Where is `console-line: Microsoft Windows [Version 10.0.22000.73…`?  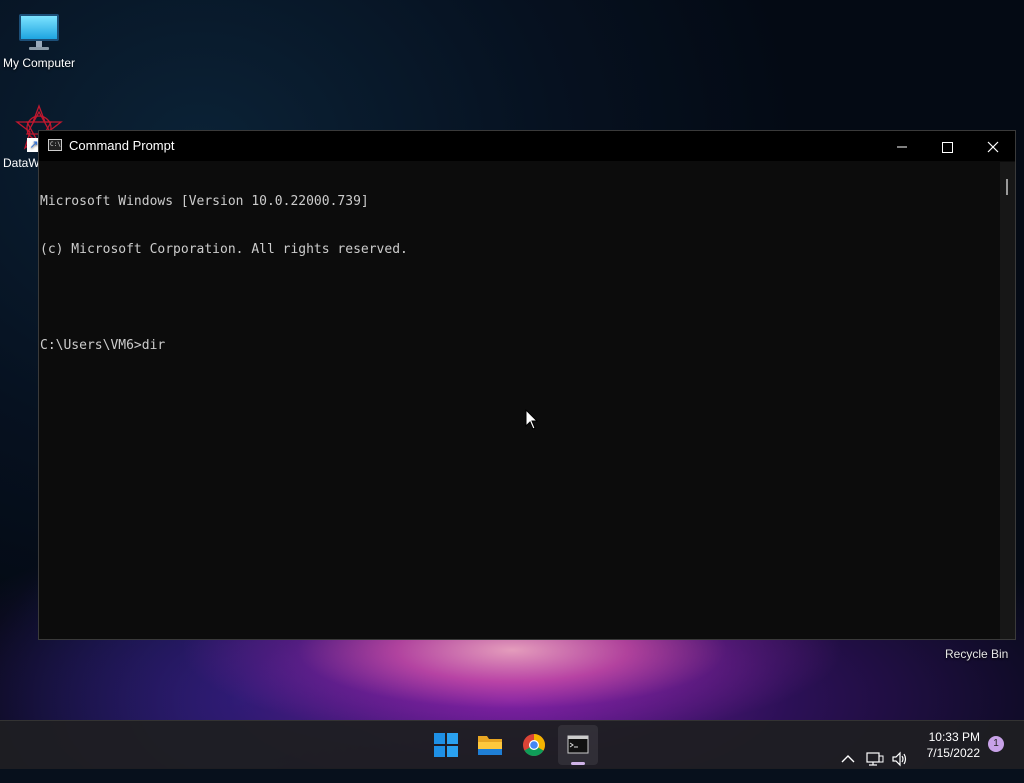 console-line: Microsoft Windows [Version 10.0.22000.73… is located at coordinates (204, 201).